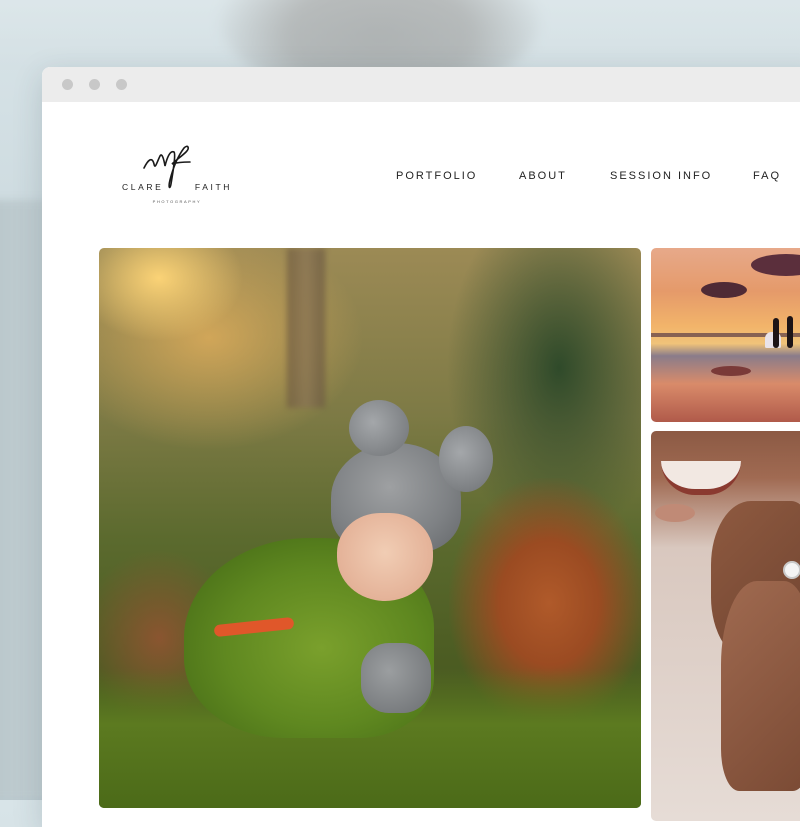  Describe the element at coordinates (661, 176) in the screenshot. I see `nav-session-info: SESSION INFO` at that location.